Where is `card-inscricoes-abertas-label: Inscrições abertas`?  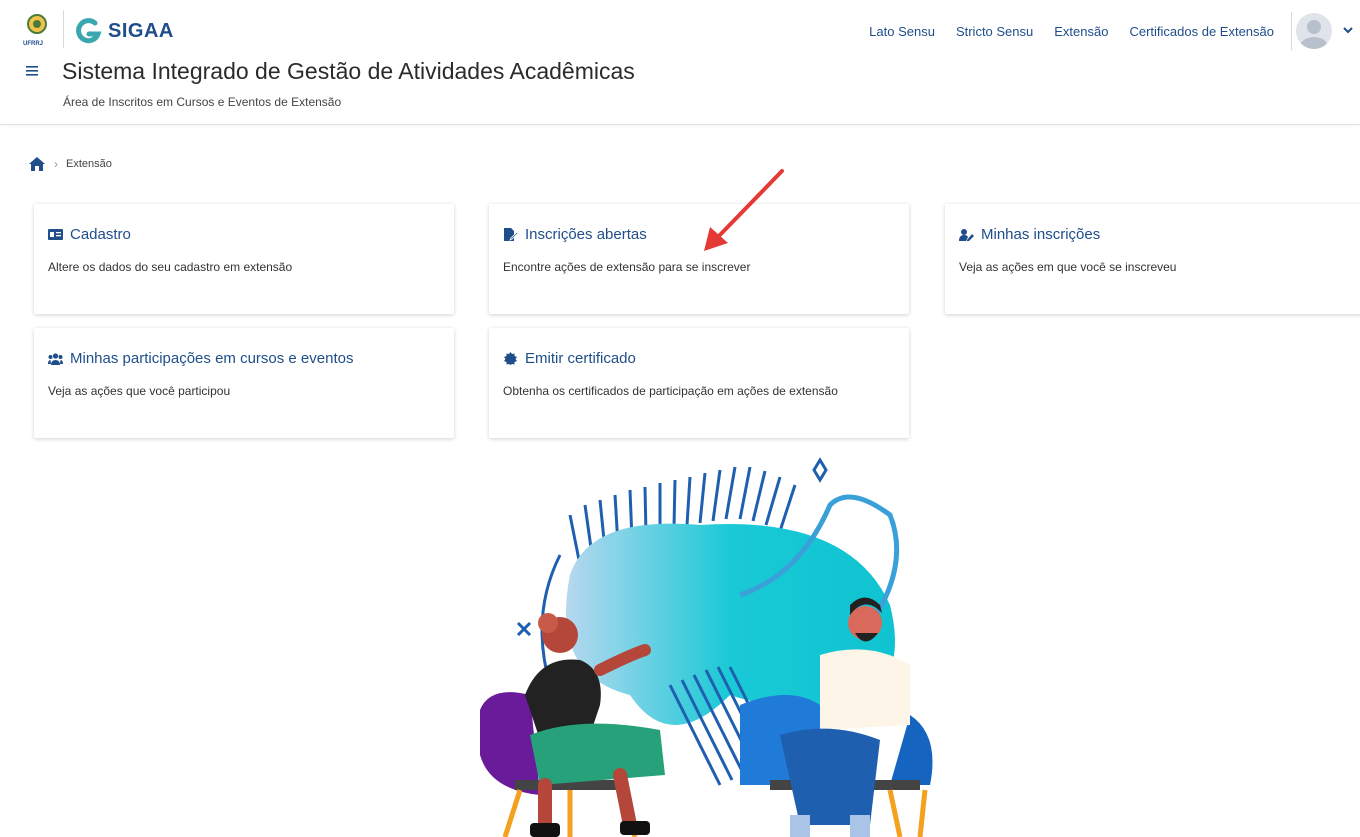
card-inscricoes-abertas-label: Inscrições abertas is located at coordinates (586, 234).